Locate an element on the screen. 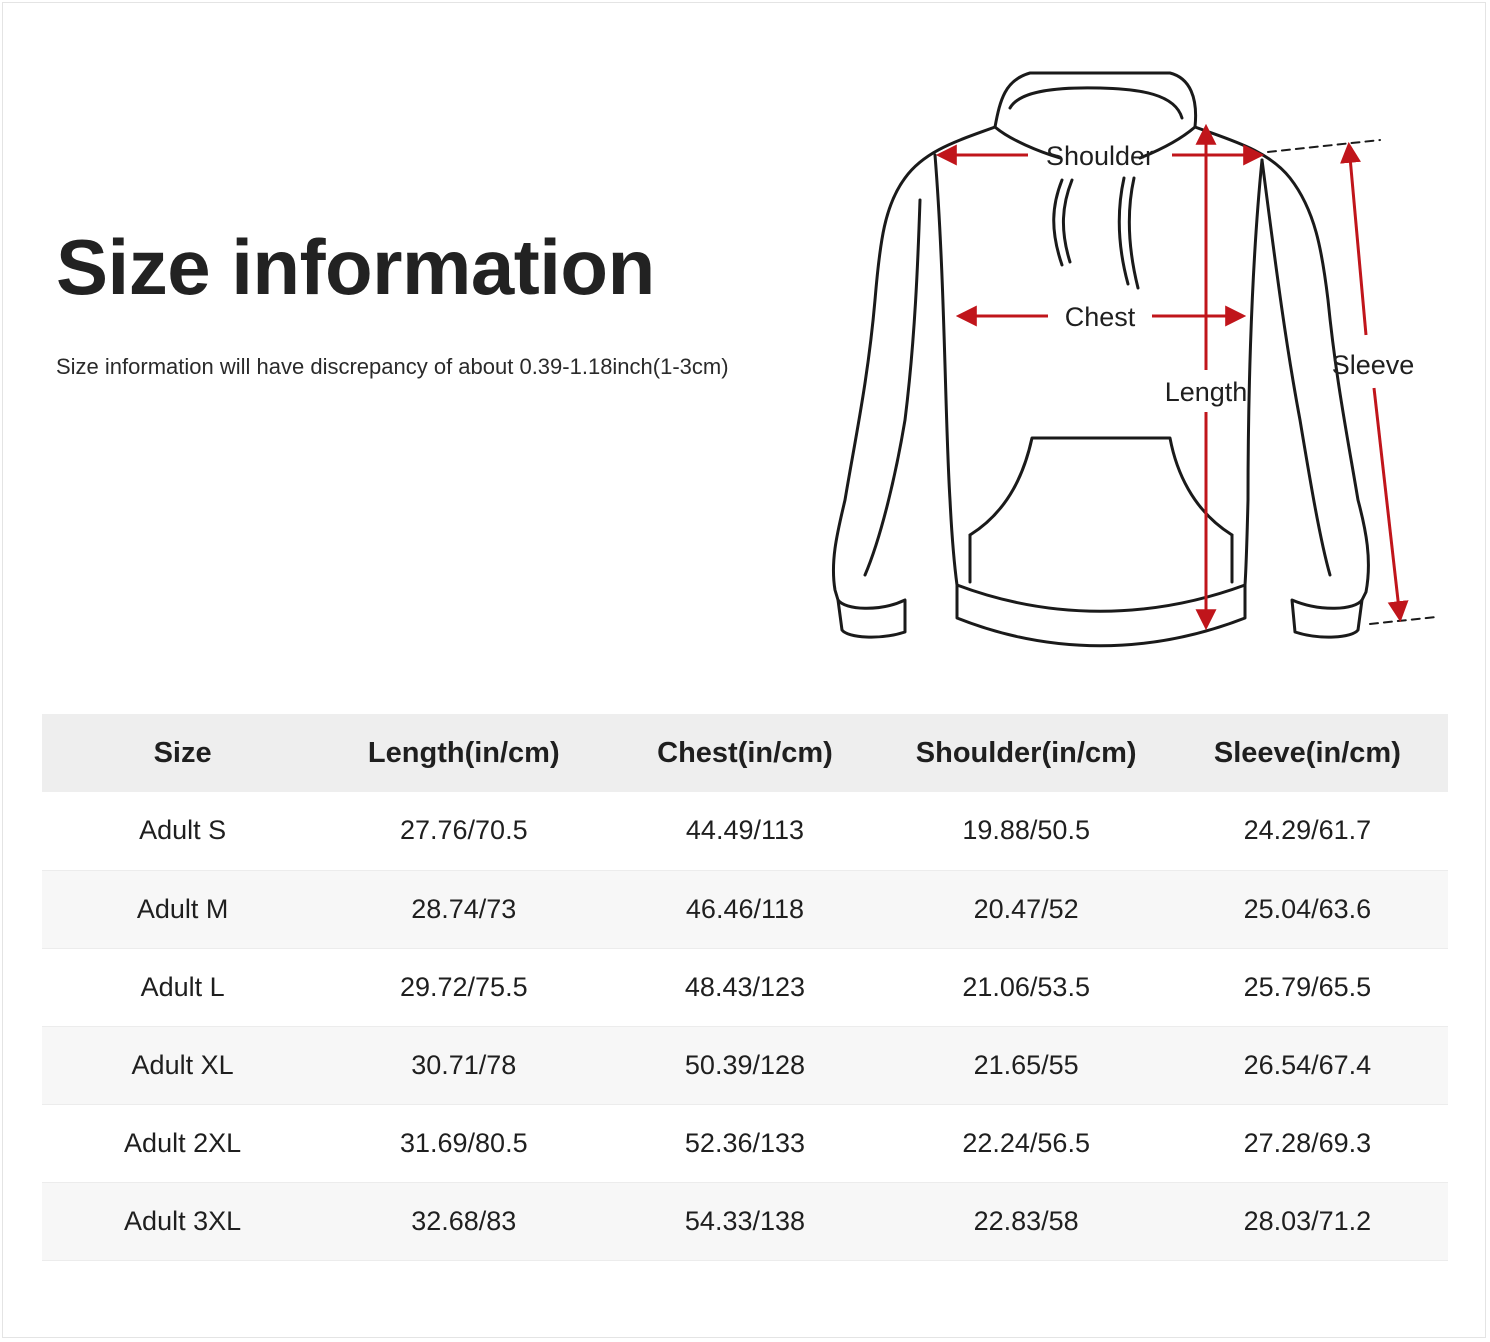 The image size is (1490, 1342). cell-chest: 52.36/133 is located at coordinates (745, 1142).